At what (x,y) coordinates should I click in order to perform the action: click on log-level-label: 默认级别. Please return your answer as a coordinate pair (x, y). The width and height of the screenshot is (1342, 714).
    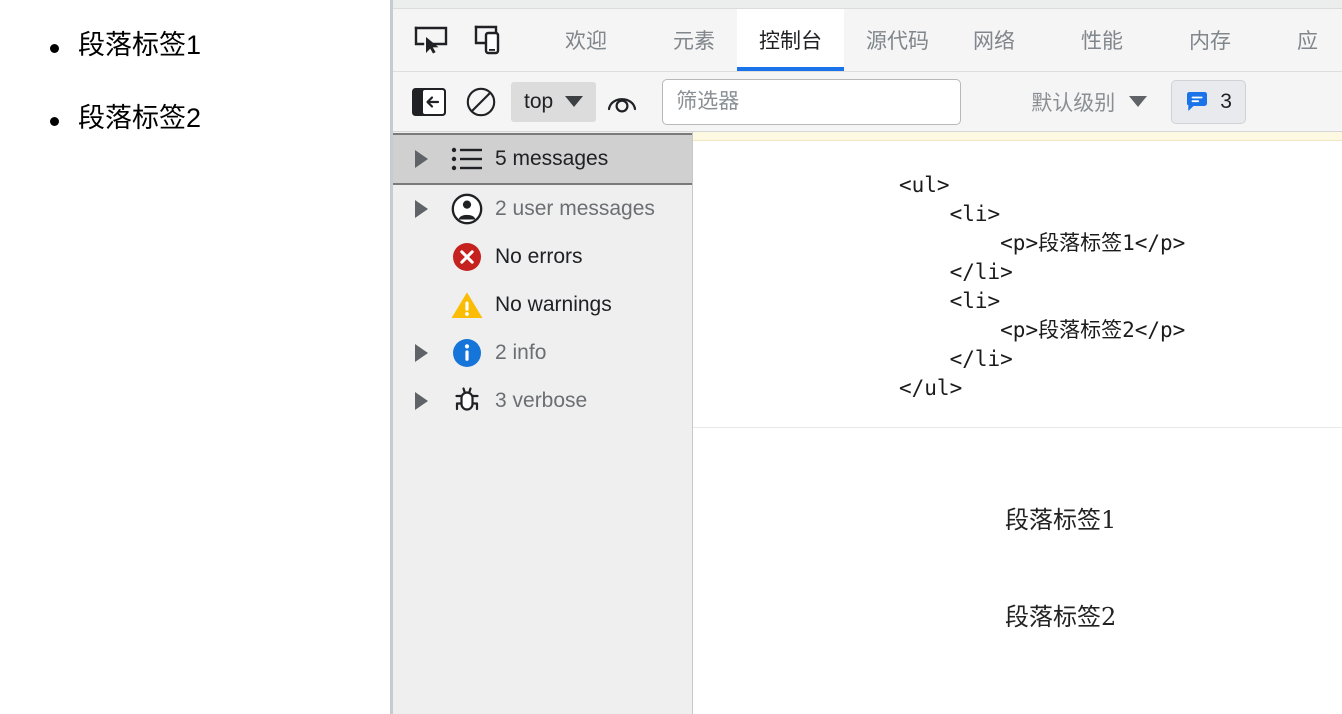
    Looking at the image, I should click on (1073, 103).